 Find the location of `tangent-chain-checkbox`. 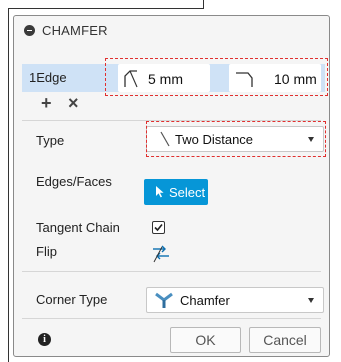

tangent-chain-checkbox is located at coordinates (158, 227).